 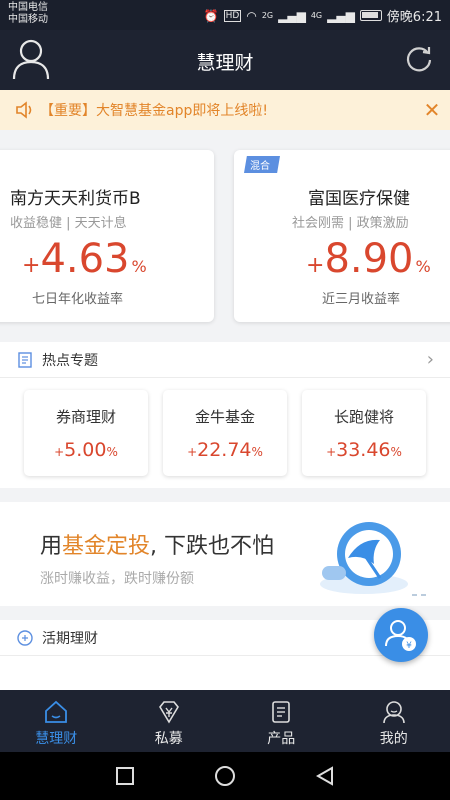 I want to click on rate-value: 8.90, so click(x=369, y=259).